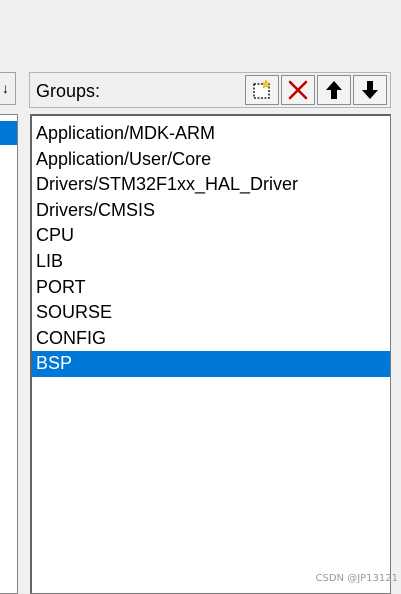 This screenshot has width=401, height=594. I want to click on move-down-button, so click(370, 90).